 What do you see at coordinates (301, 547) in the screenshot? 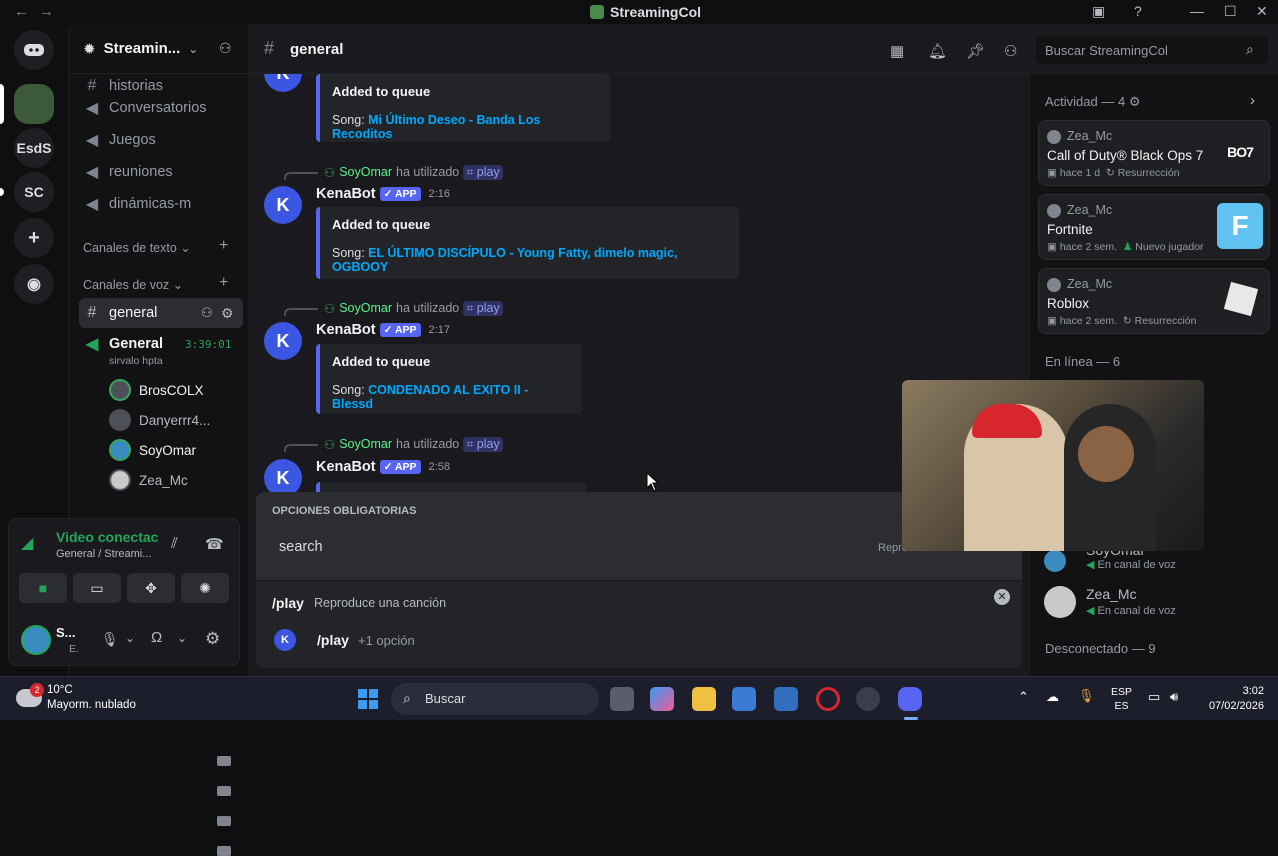
I see `option-search: search` at bounding box center [301, 547].